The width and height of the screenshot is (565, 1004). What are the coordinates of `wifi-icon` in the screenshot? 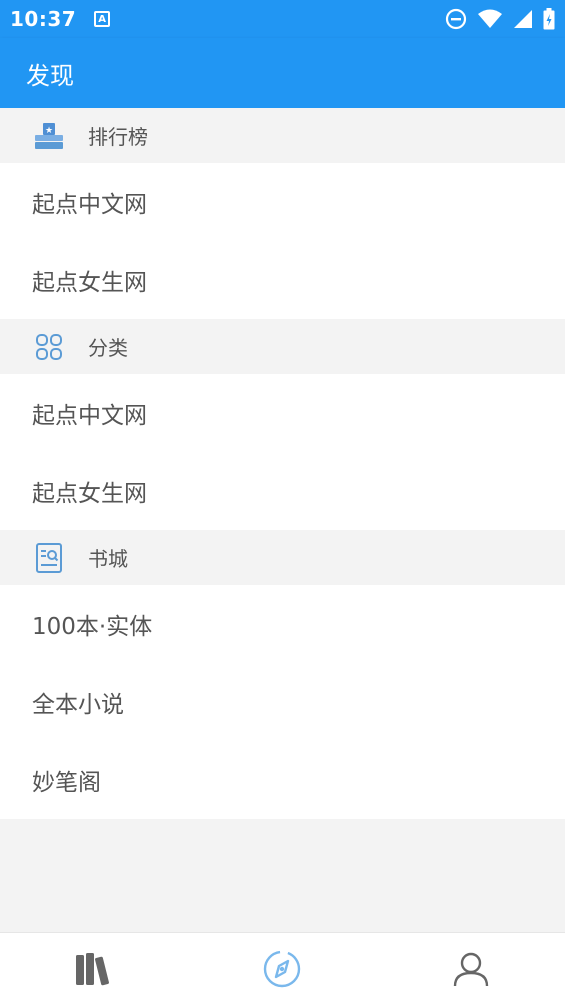 It's located at (490, 18).